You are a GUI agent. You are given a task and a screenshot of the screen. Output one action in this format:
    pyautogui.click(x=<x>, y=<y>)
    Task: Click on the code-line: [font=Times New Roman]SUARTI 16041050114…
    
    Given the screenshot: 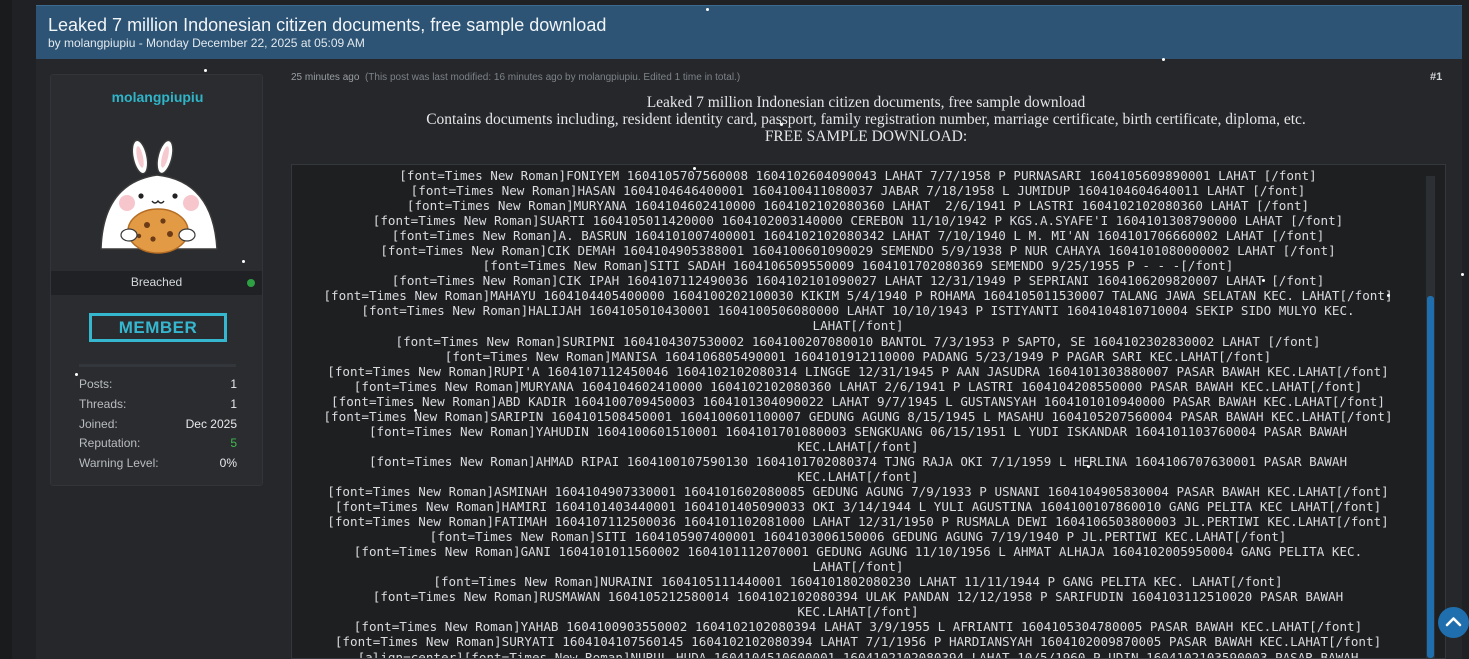 What is the action you would take?
    pyautogui.click(x=858, y=221)
    